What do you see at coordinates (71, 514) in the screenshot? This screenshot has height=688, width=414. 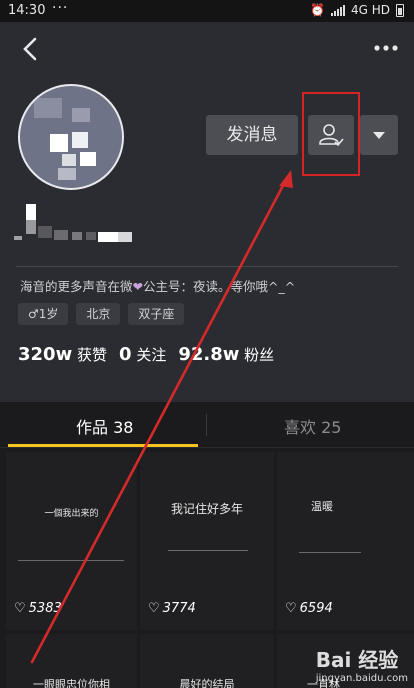 I see `video-caption: 一個我出来的` at bounding box center [71, 514].